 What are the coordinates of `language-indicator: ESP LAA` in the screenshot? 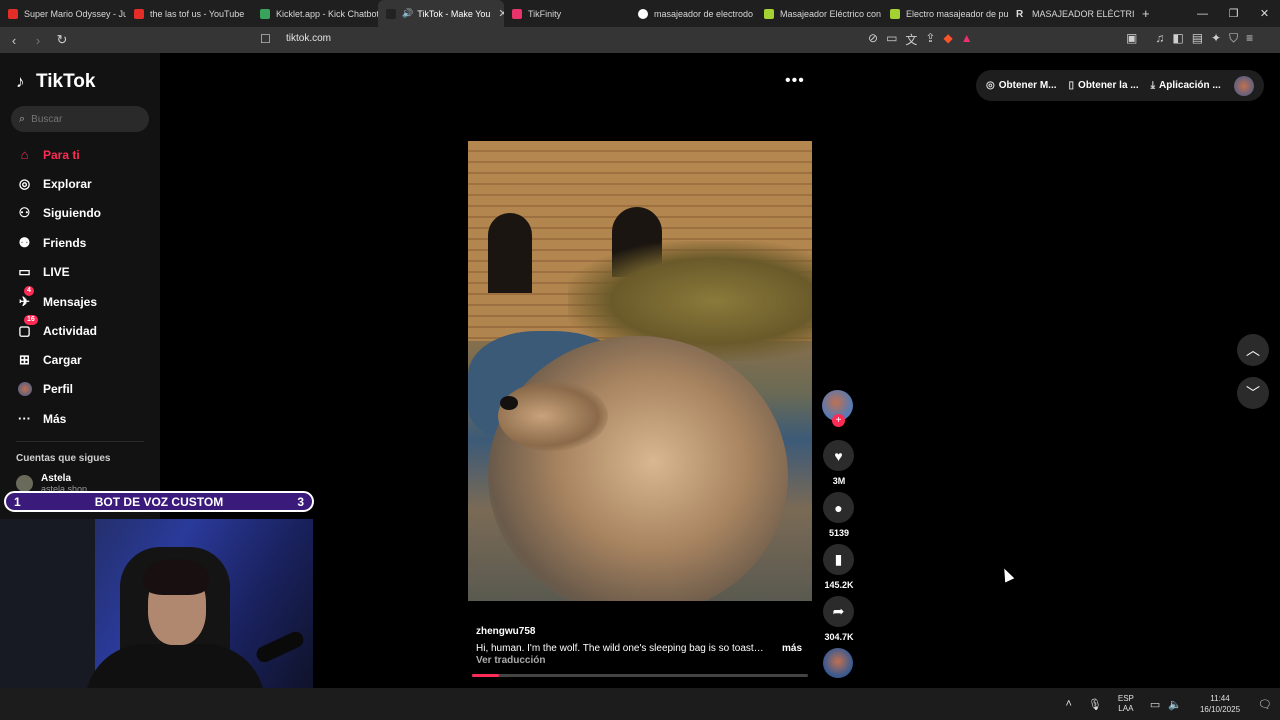 It's located at (1126, 704).